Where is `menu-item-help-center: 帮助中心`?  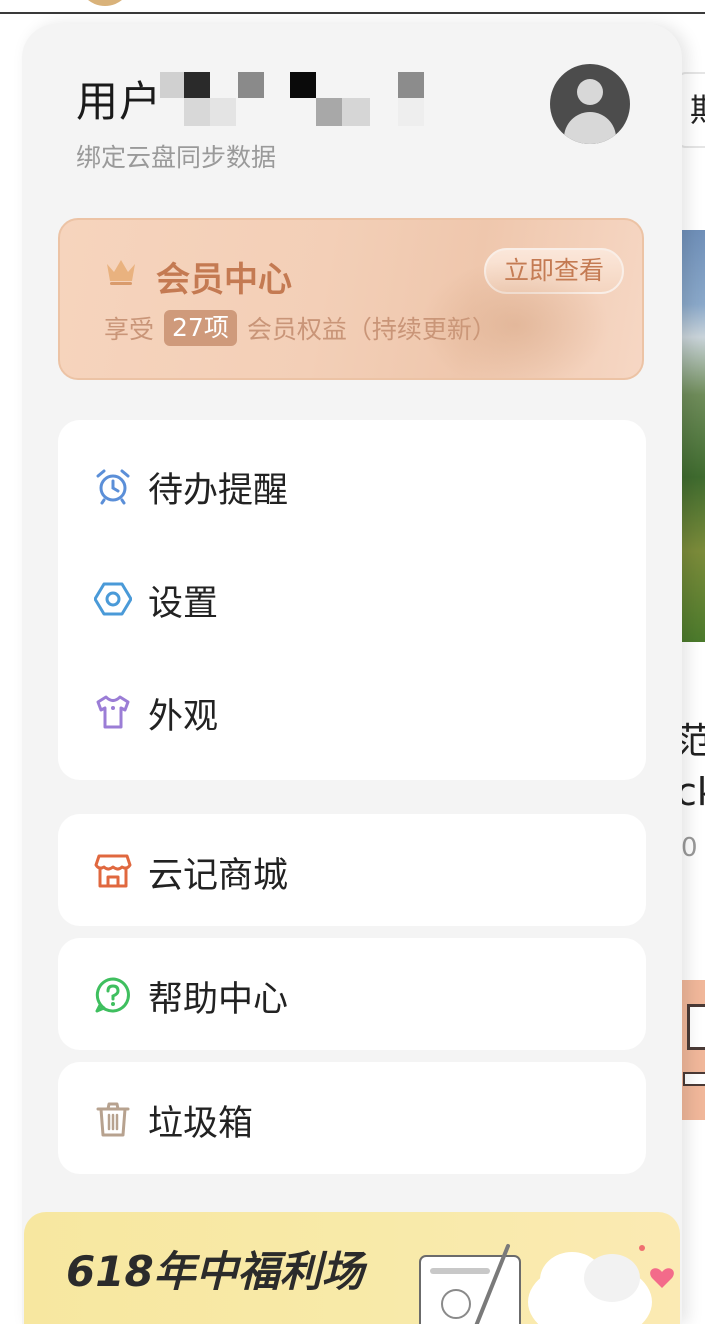
menu-item-help-center: 帮助中心 is located at coordinates (352, 994).